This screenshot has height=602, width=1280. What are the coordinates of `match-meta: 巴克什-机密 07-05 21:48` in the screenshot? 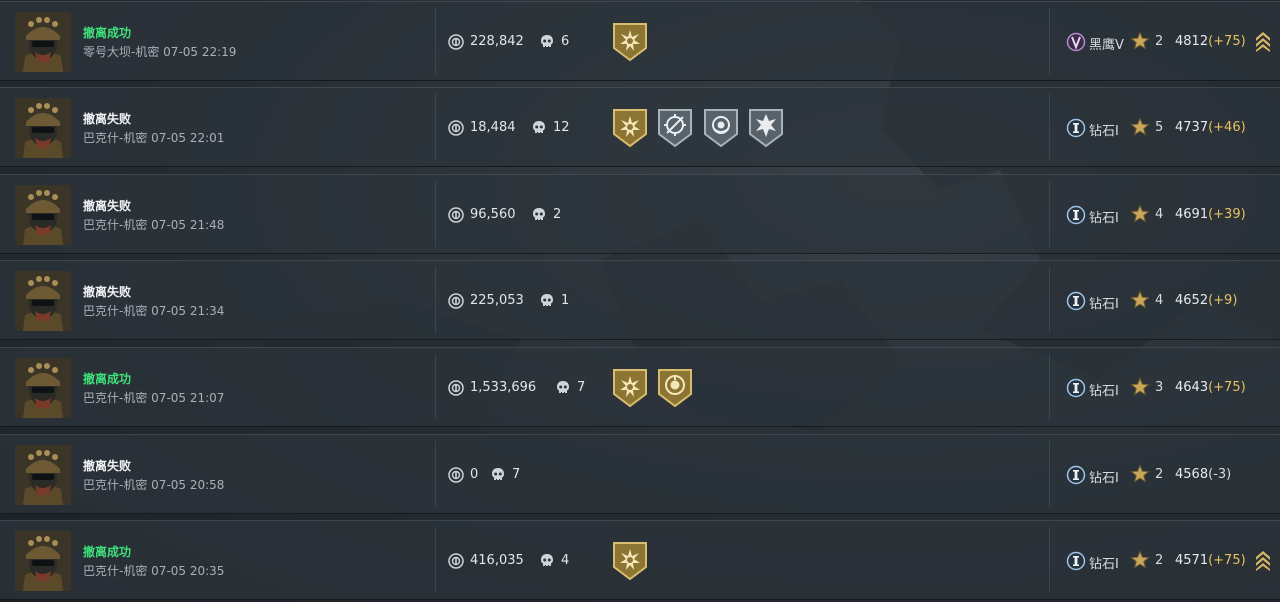 It's located at (153, 224).